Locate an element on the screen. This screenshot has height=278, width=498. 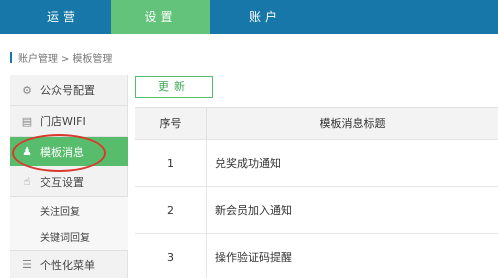
row-title: 新会员加入通知 is located at coordinates (253, 210).